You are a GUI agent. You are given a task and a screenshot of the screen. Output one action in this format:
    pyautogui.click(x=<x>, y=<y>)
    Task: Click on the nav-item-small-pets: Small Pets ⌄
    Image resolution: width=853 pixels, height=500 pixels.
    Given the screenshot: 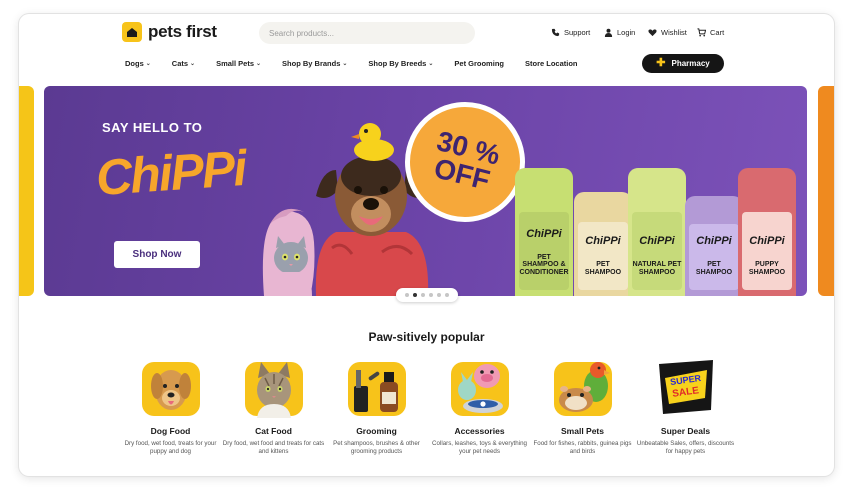 What is the action you would take?
    pyautogui.click(x=238, y=63)
    